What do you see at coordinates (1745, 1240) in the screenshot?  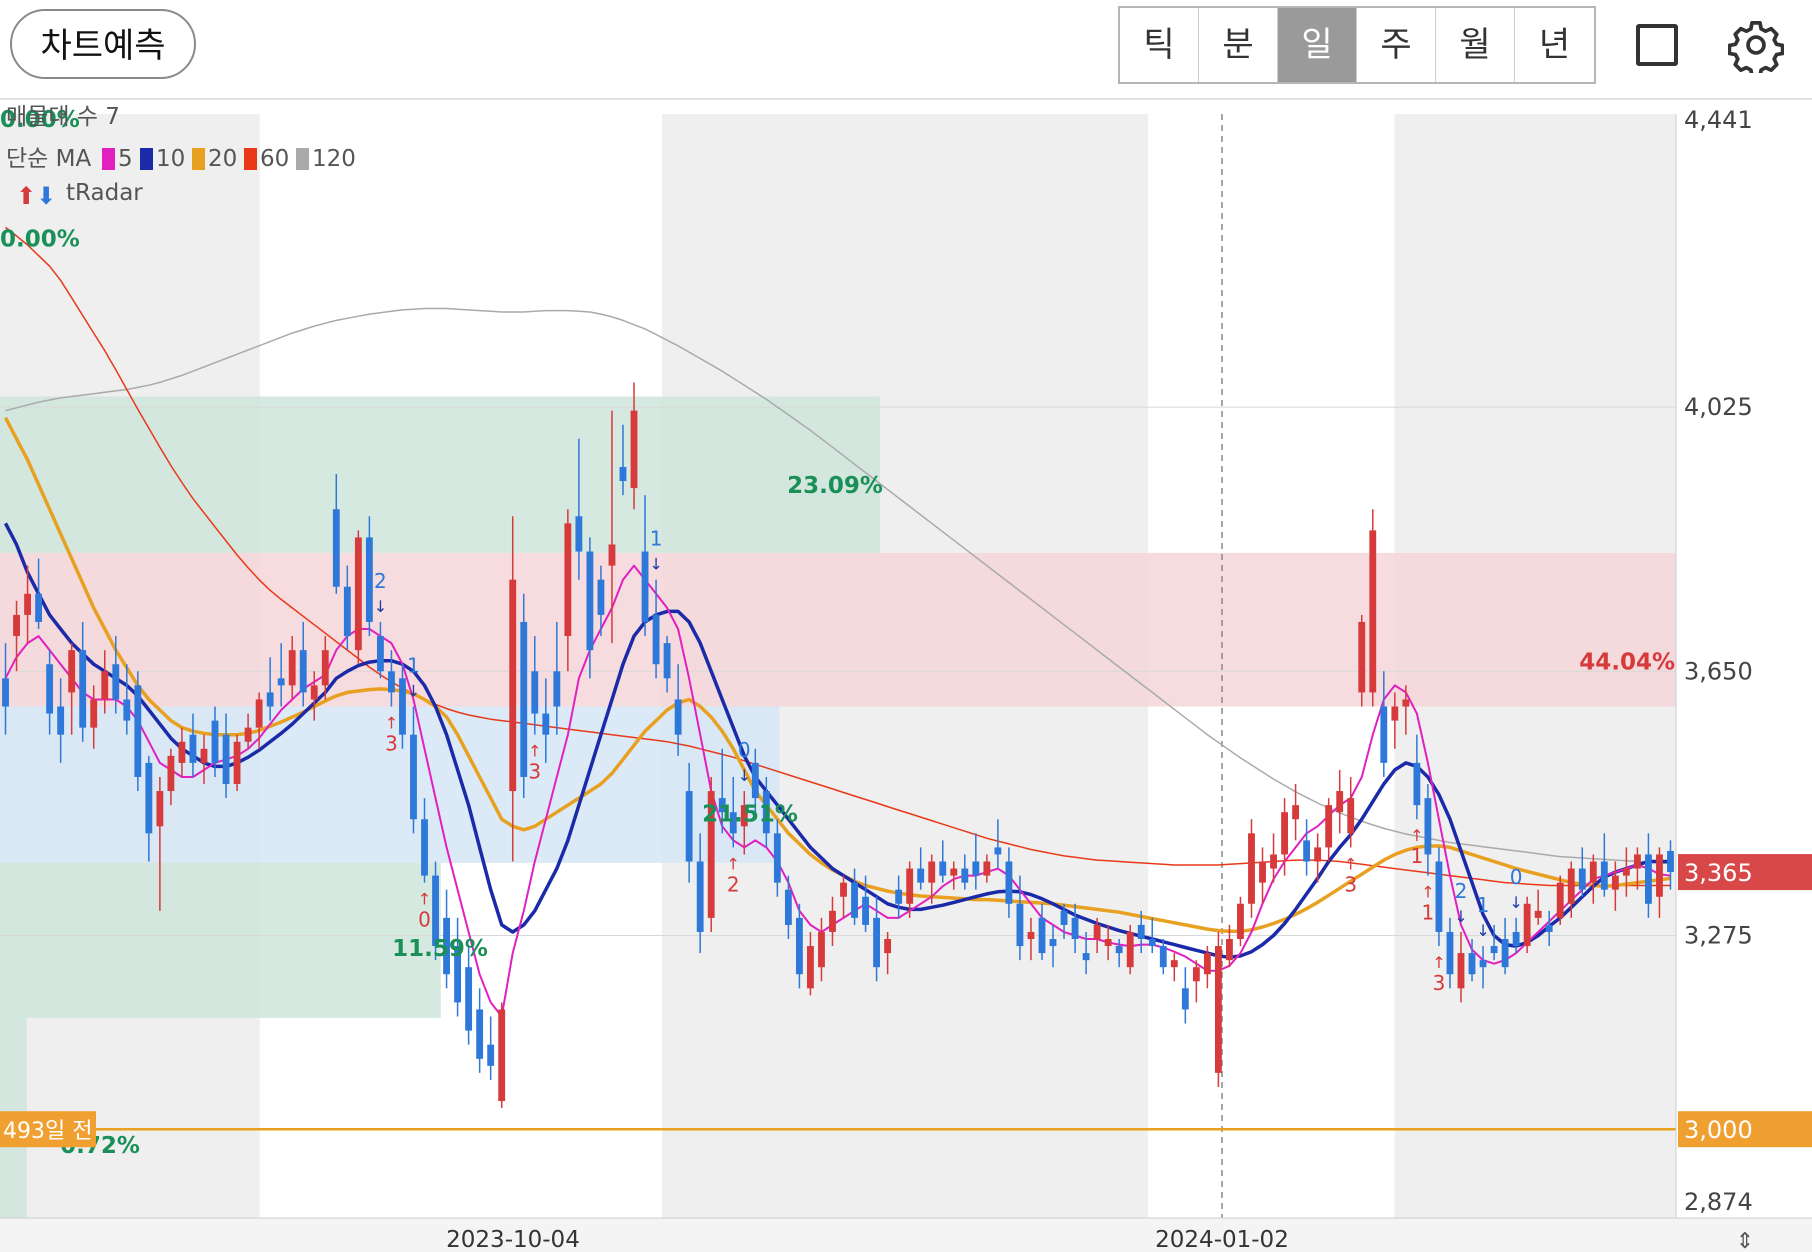 I see `scroll-handle-icon: ⇕` at bounding box center [1745, 1240].